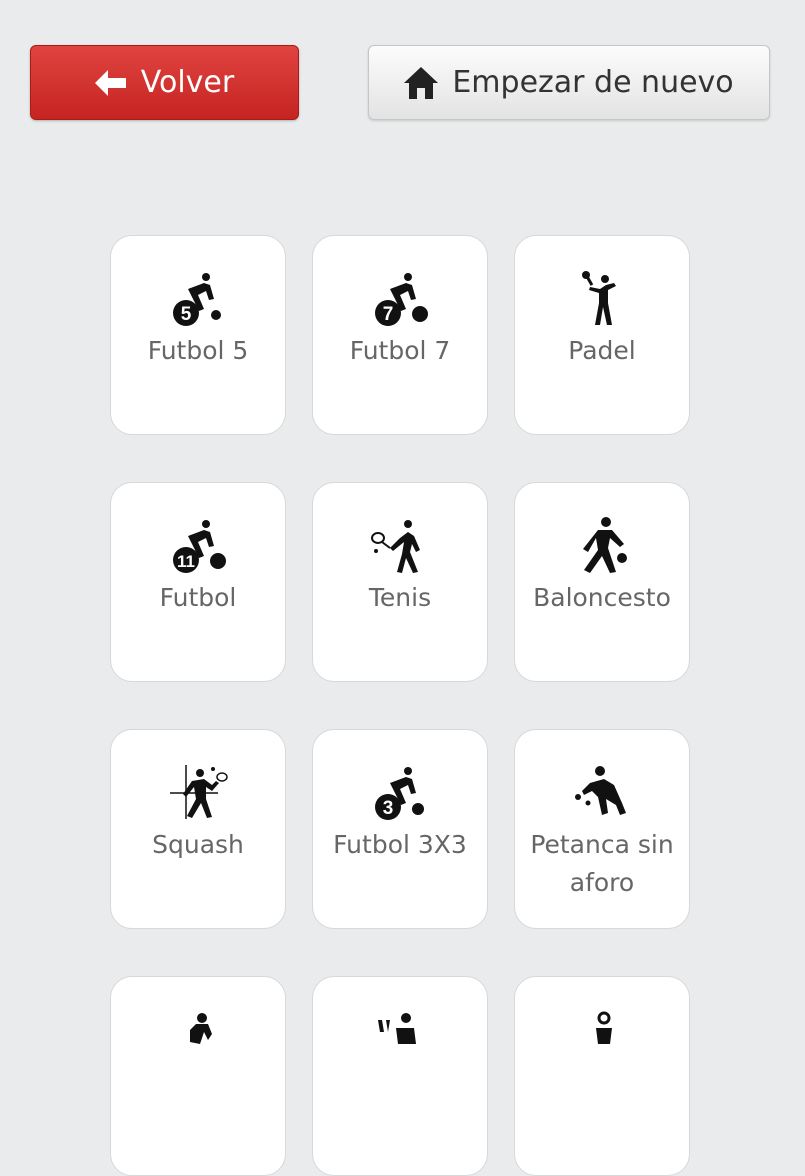 Image resolution: width=805 pixels, height=1176 pixels. I want to click on football-3-icon: 3, so click(400, 793).